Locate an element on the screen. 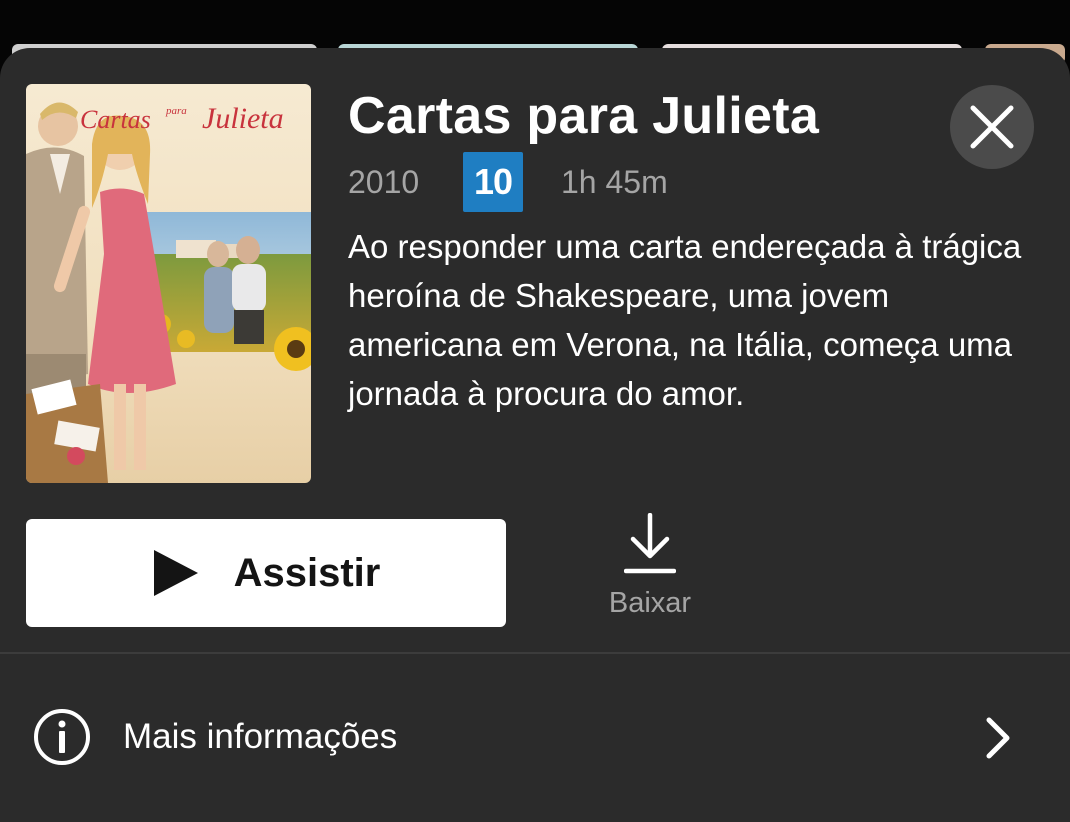  movie-title: Cartas para Julieta is located at coordinates (584, 116).